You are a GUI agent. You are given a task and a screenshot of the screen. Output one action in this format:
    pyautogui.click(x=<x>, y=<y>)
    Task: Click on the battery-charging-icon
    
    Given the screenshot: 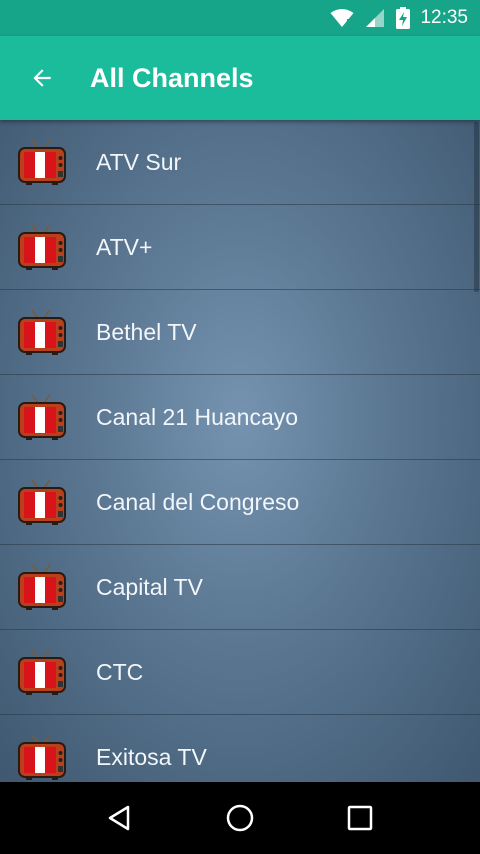 What is the action you would take?
    pyautogui.click(x=403, y=18)
    